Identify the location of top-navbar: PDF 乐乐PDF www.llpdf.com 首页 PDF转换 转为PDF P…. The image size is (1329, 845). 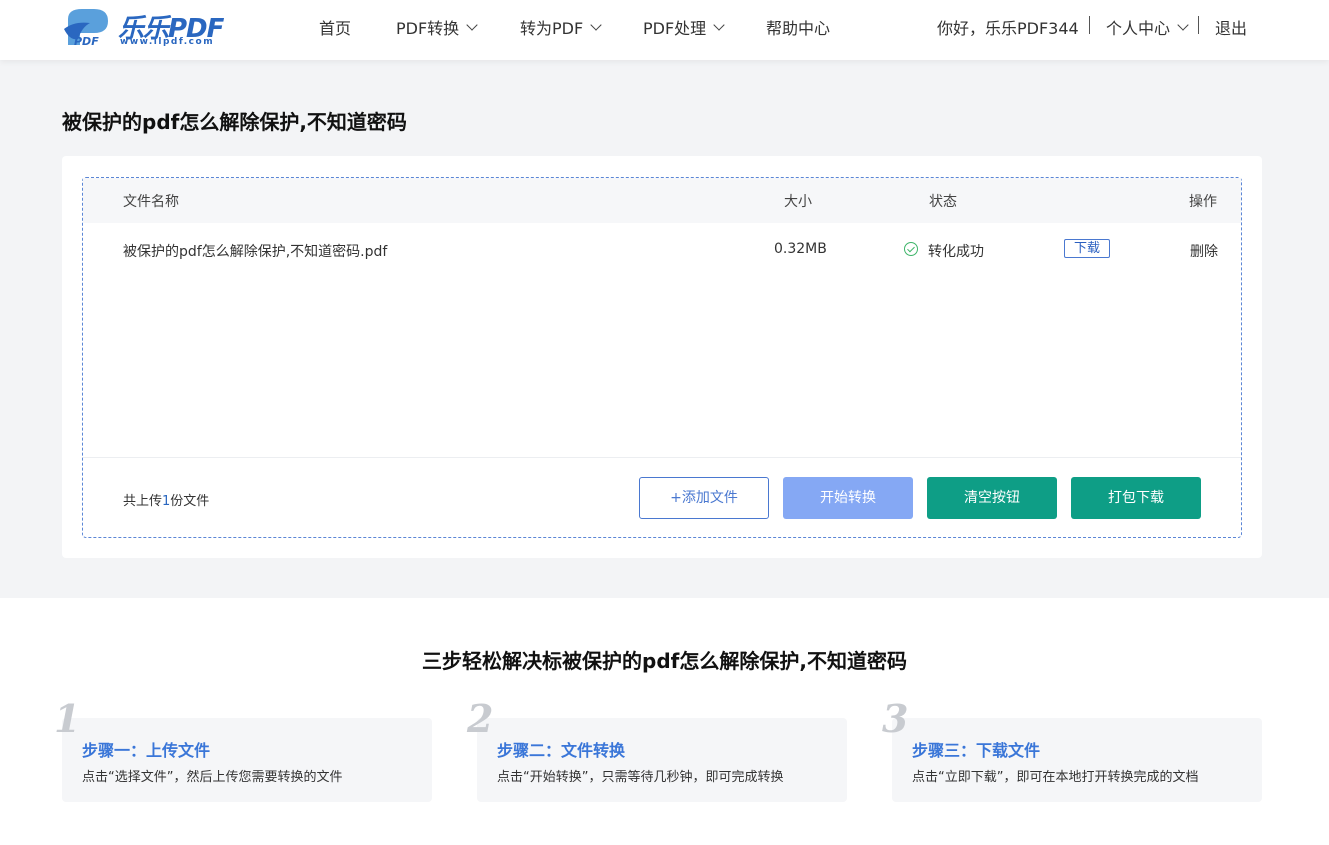
(664, 30).